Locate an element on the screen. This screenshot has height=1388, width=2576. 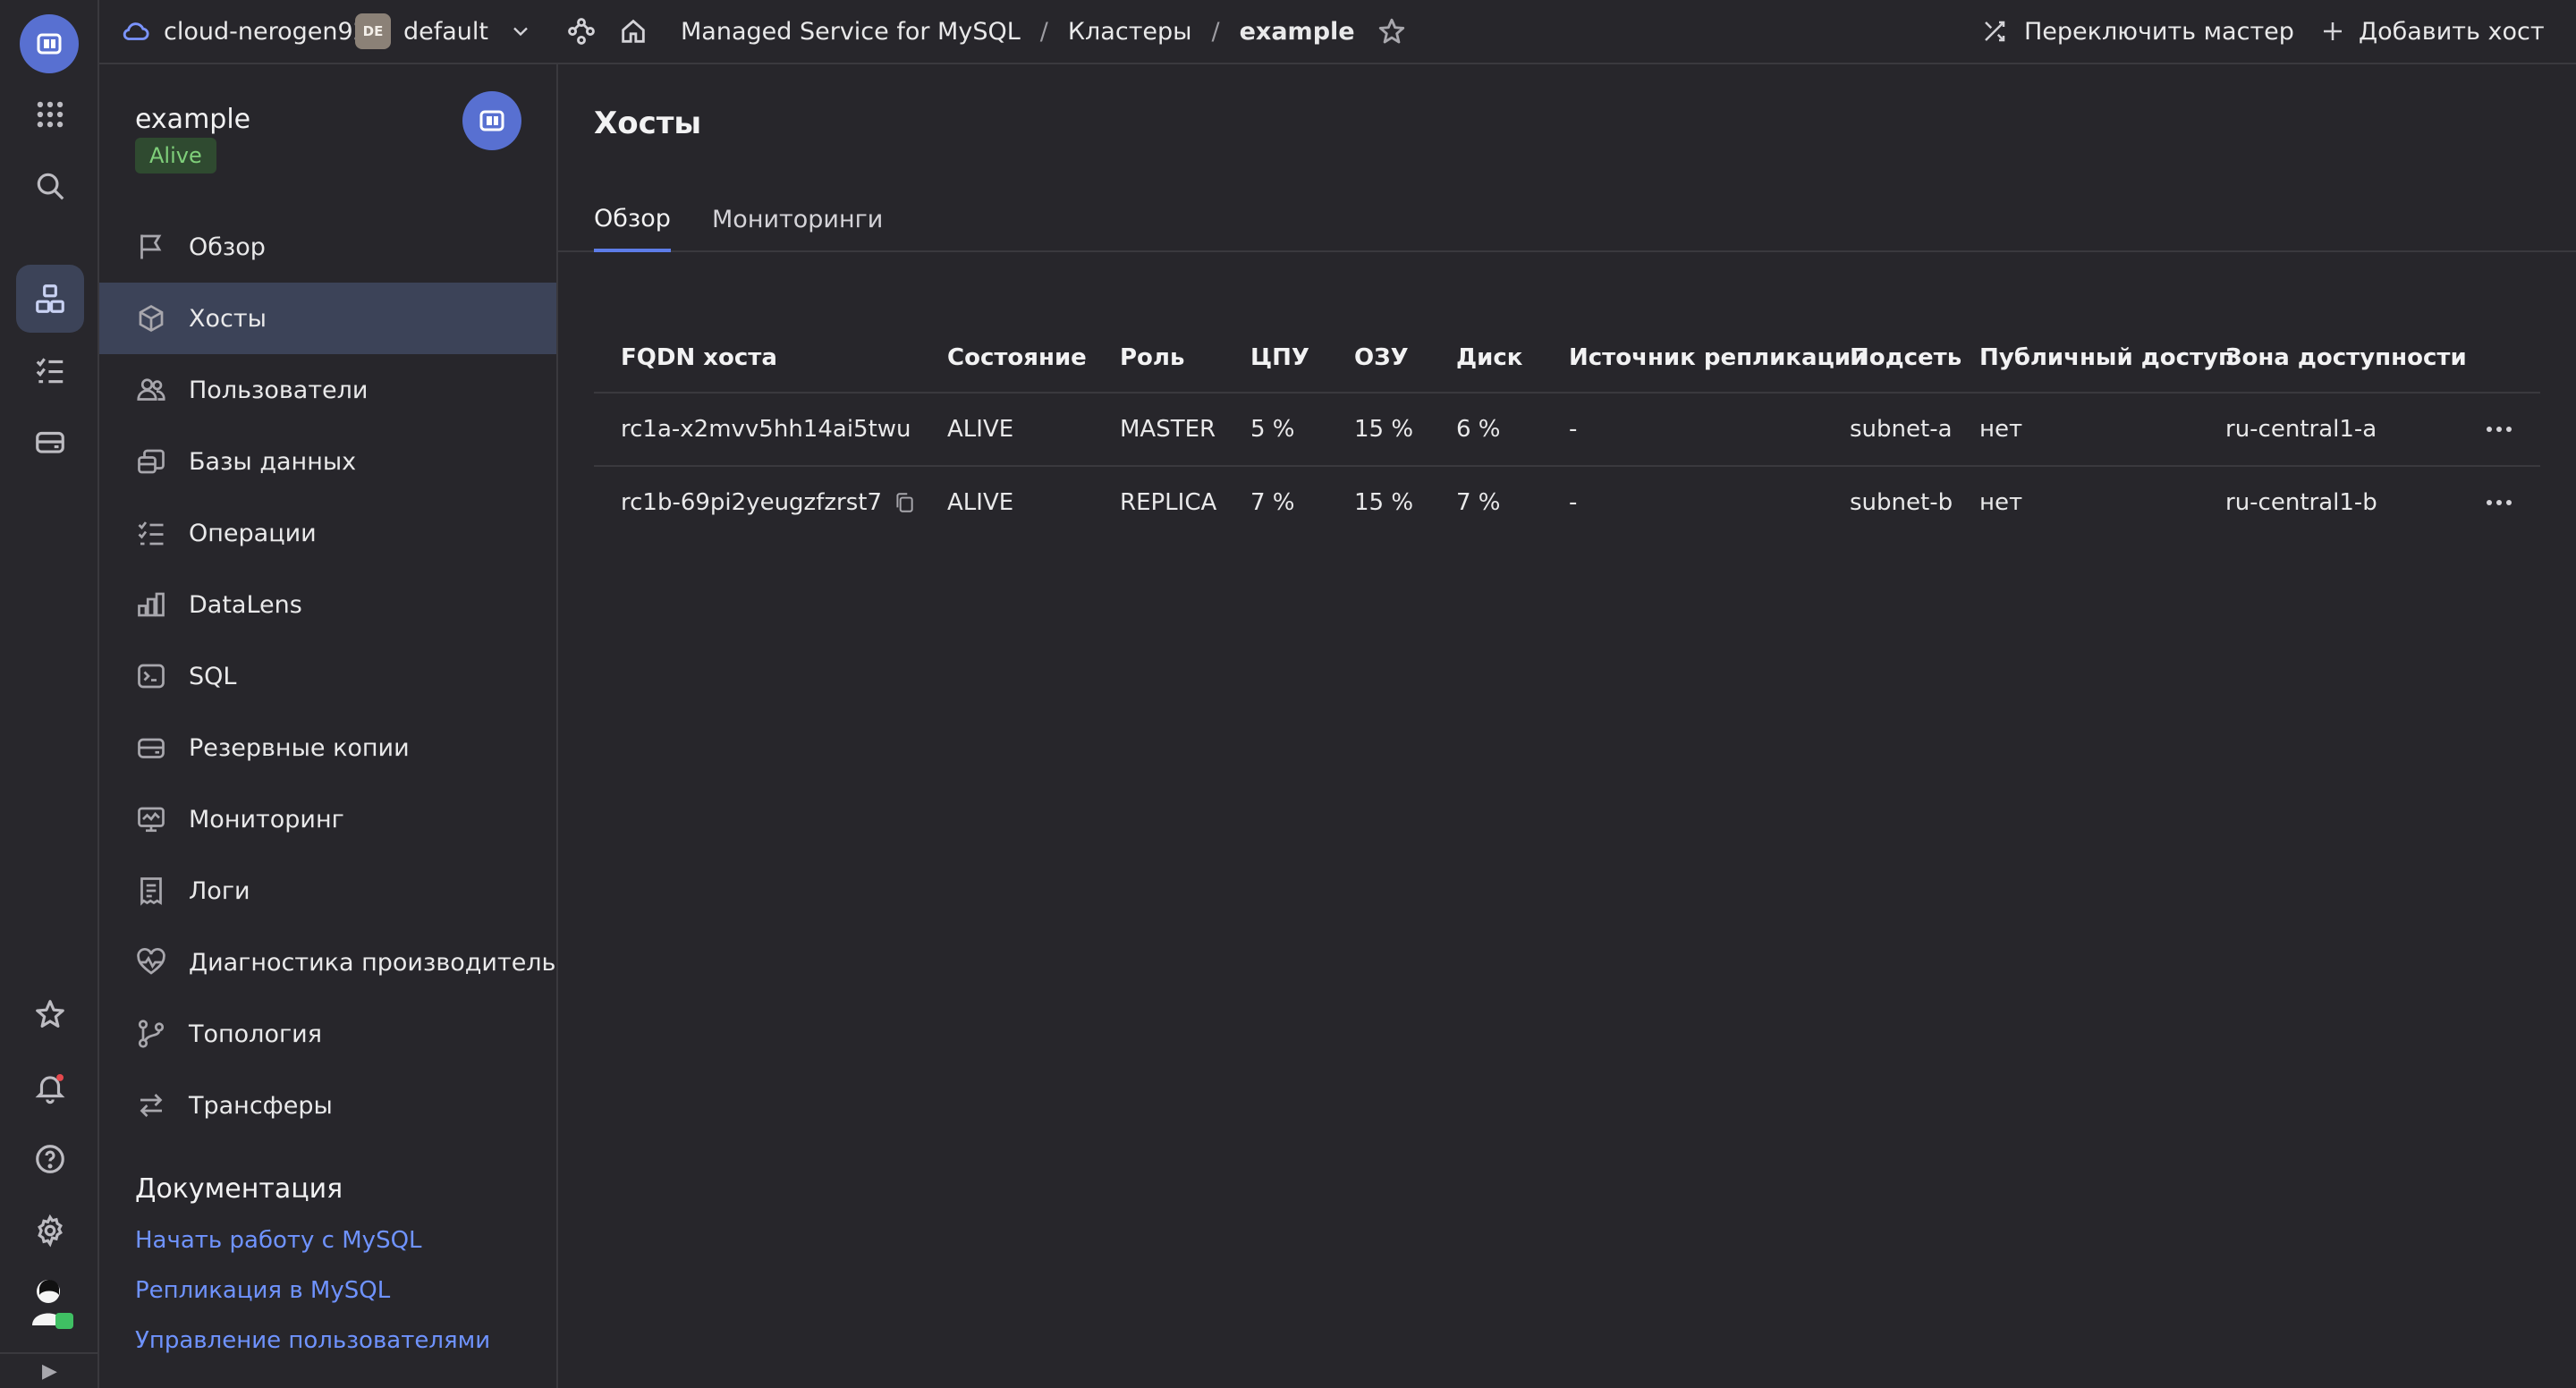
mysql-service-icon is located at coordinates (491, 121).